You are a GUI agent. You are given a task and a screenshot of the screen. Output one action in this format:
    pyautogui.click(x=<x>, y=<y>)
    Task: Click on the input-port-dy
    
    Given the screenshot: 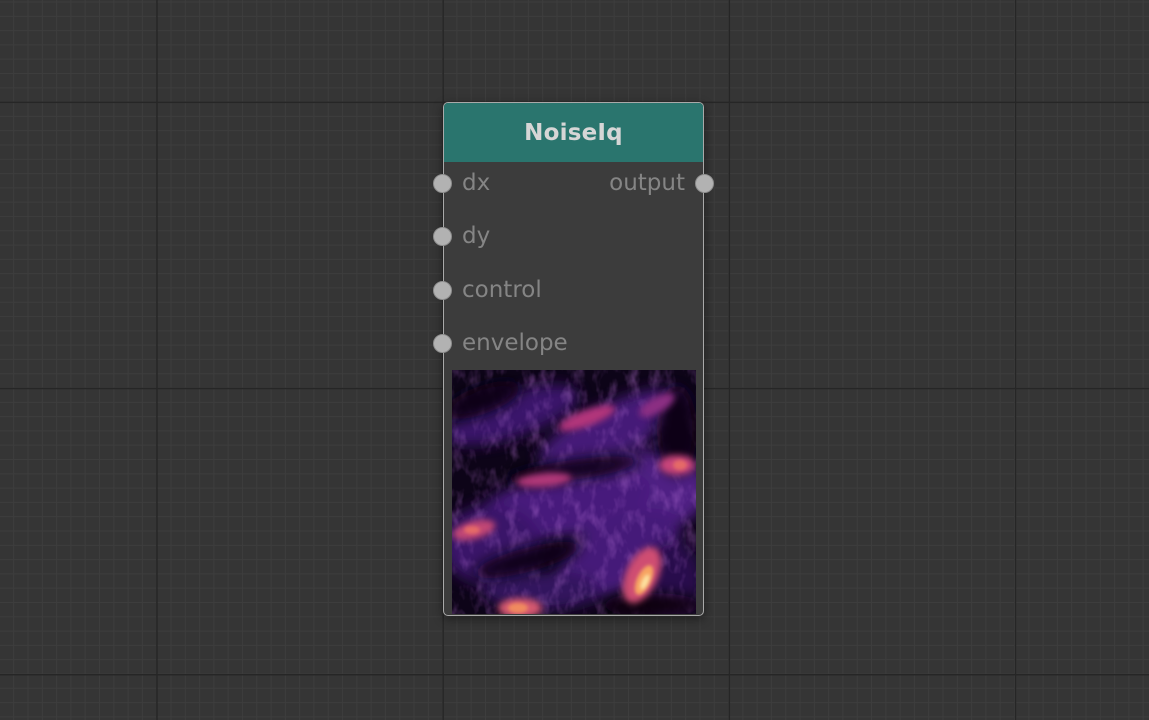 What is the action you would take?
    pyautogui.click(x=442, y=236)
    